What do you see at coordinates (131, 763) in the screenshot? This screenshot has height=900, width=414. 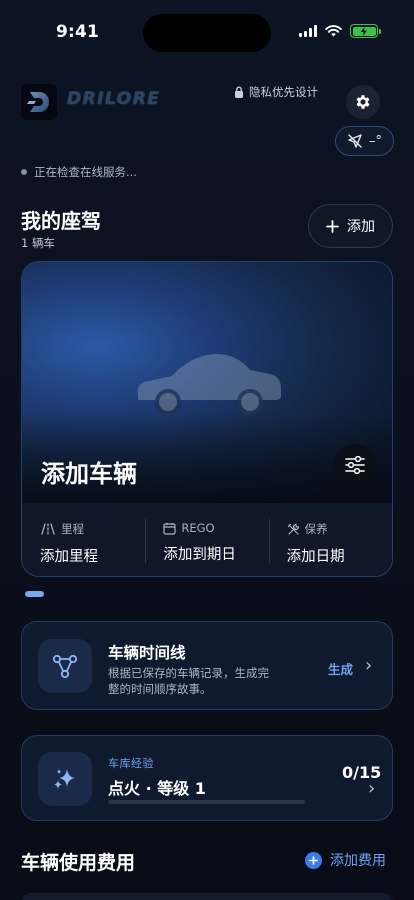 I see `garage-kicker: 车库经验` at bounding box center [131, 763].